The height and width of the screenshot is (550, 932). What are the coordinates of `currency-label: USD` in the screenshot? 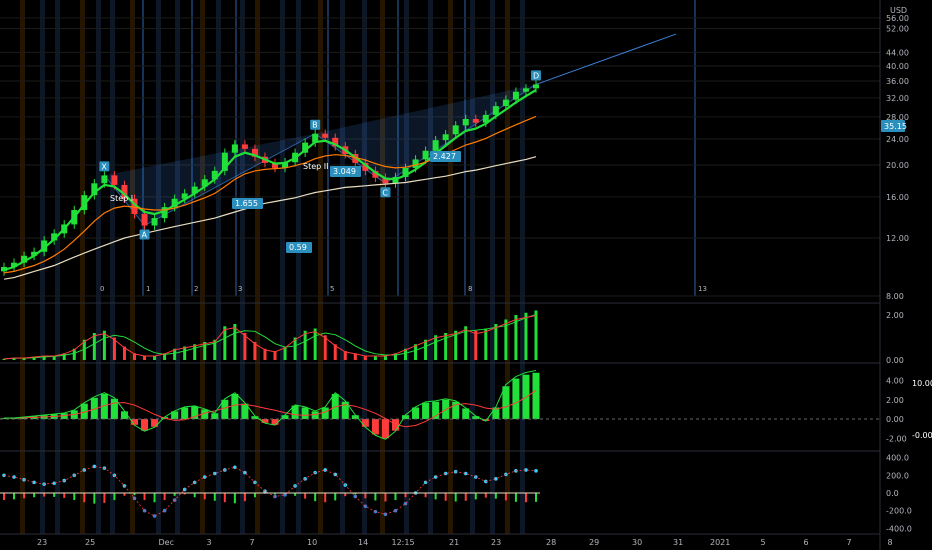 It's located at (898, 10).